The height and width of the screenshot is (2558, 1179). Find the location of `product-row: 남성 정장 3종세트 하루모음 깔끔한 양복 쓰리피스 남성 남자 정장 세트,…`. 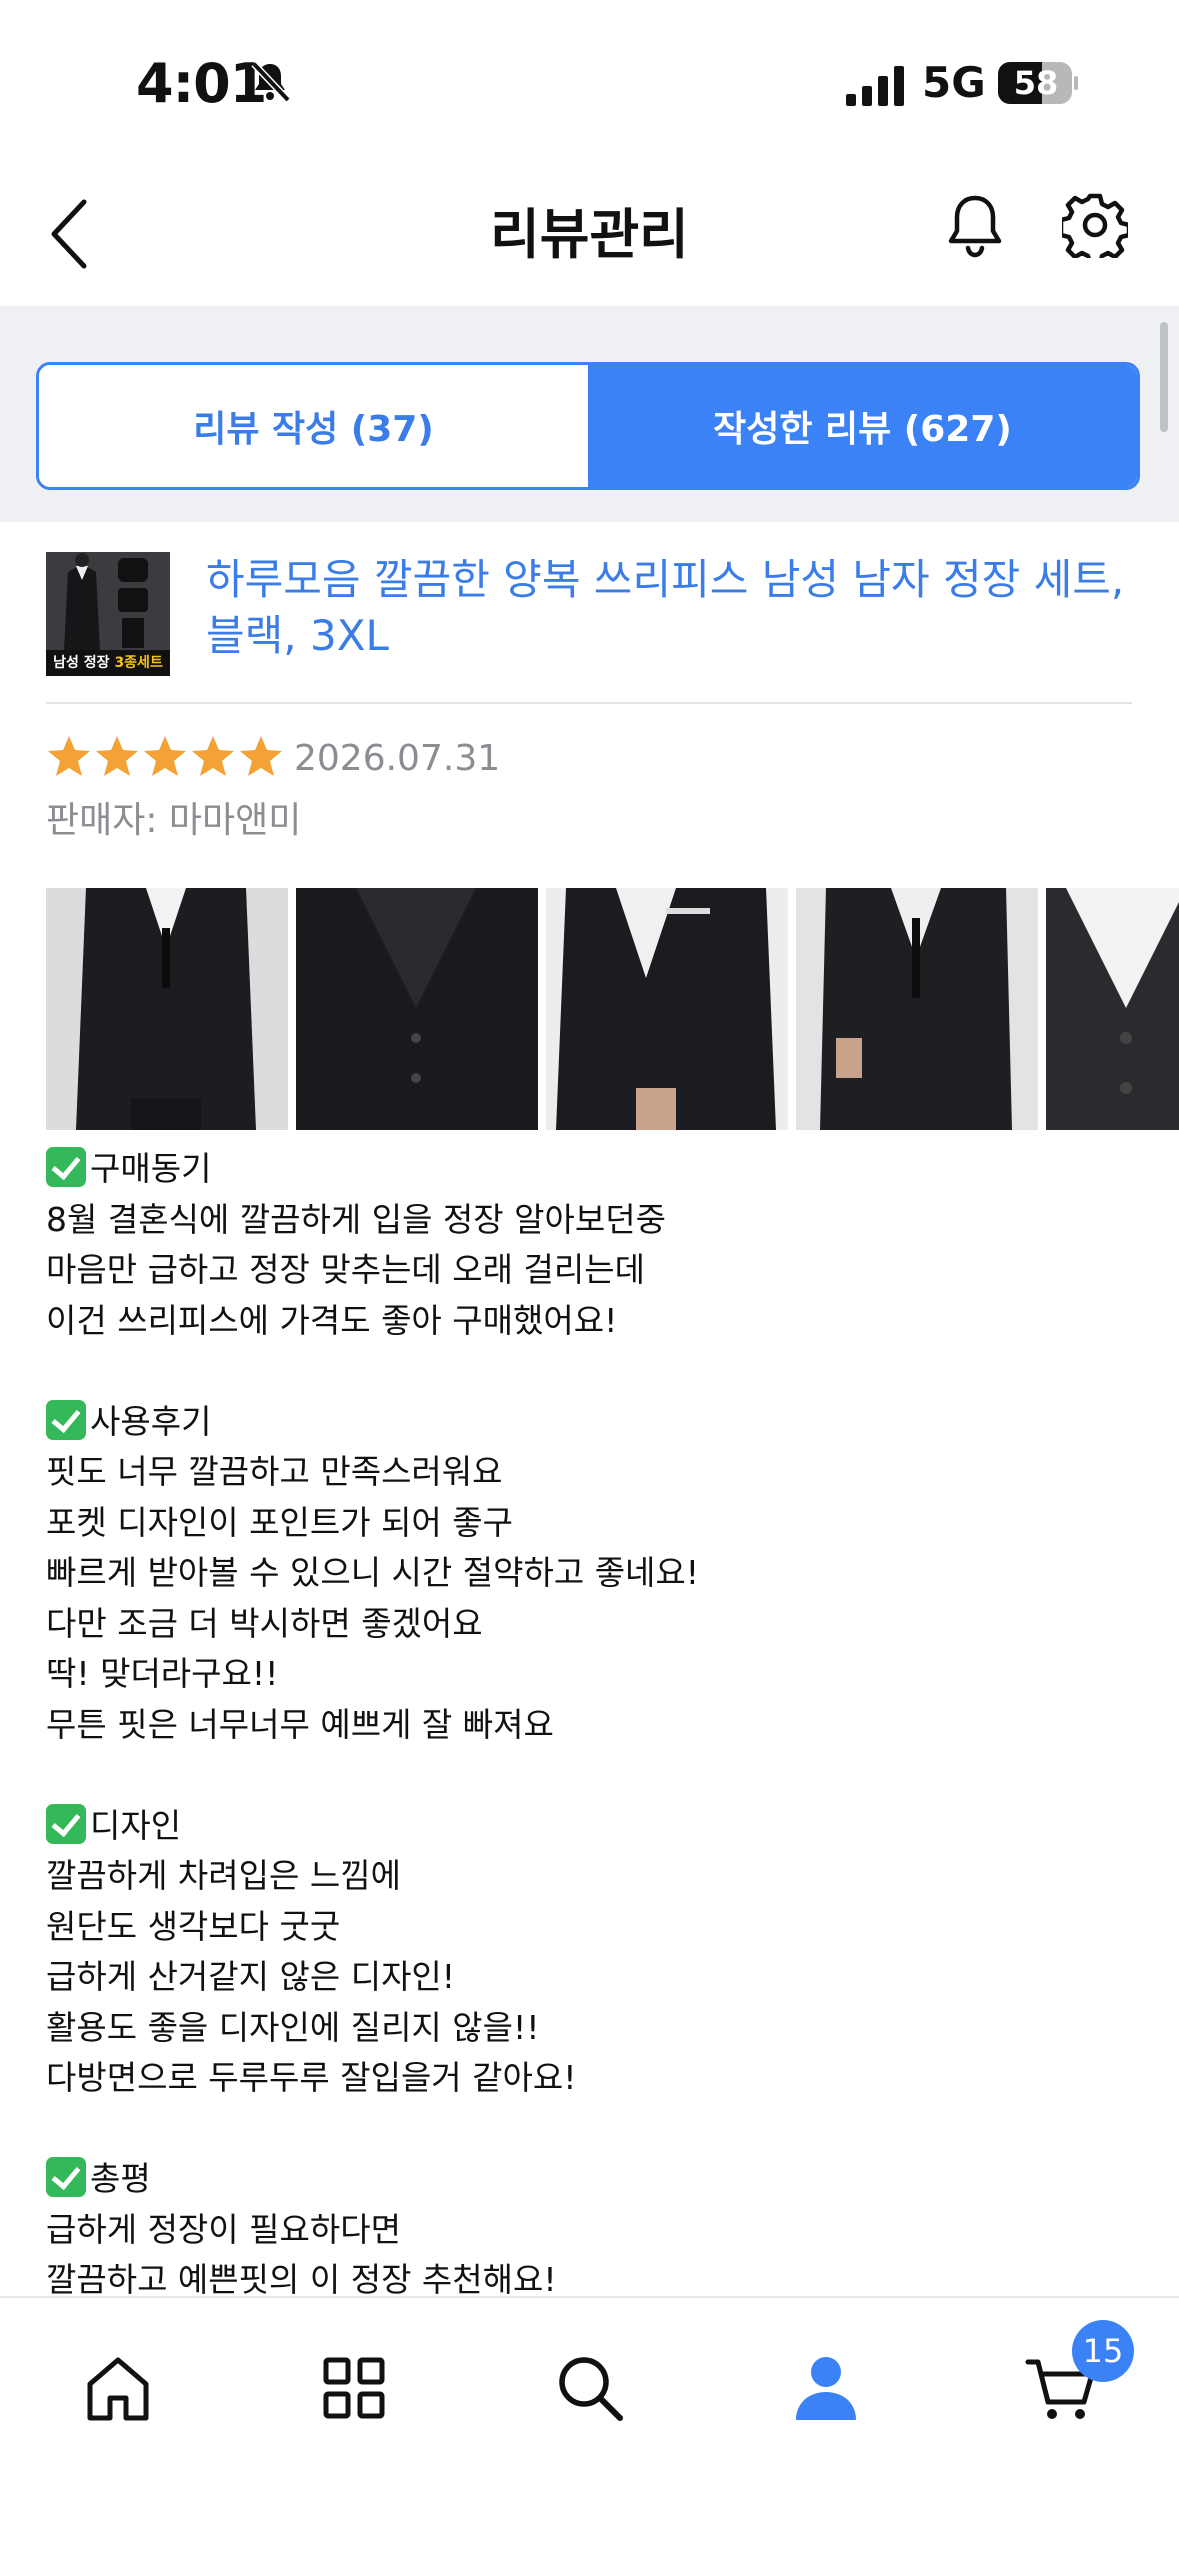

product-row: 남성 정장 3종세트 하루모음 깔끔한 양복 쓰리피스 남성 남자 정장 세트,… is located at coordinates (589, 614).